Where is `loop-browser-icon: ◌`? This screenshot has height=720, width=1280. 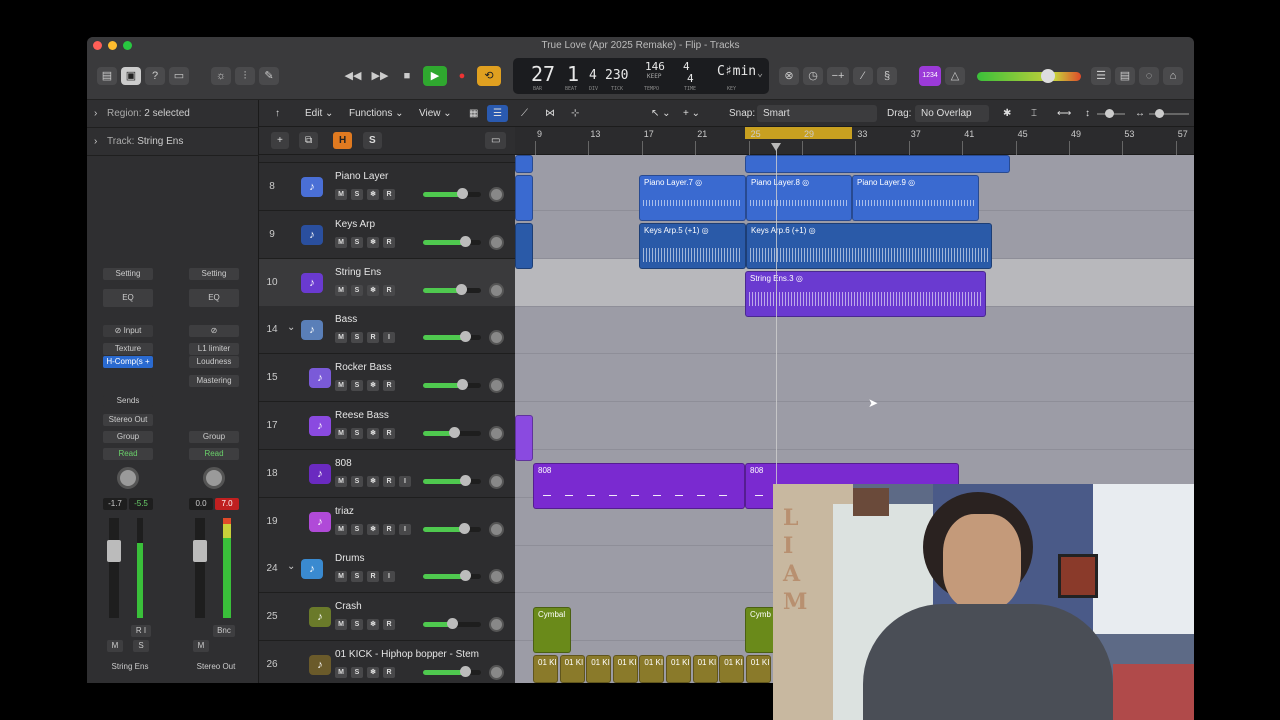 loop-browser-icon: ◌ is located at coordinates (1149, 76).